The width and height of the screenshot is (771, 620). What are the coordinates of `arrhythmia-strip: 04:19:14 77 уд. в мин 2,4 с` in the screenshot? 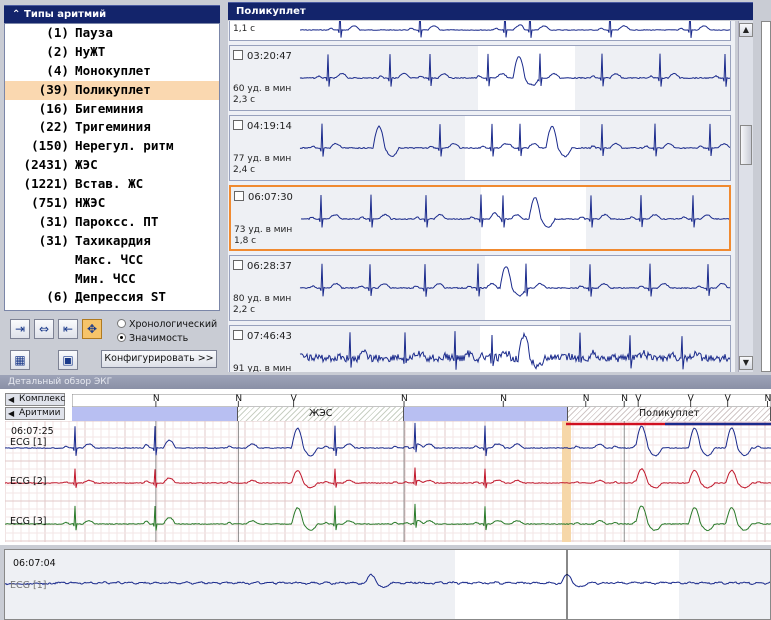 It's located at (480, 148).